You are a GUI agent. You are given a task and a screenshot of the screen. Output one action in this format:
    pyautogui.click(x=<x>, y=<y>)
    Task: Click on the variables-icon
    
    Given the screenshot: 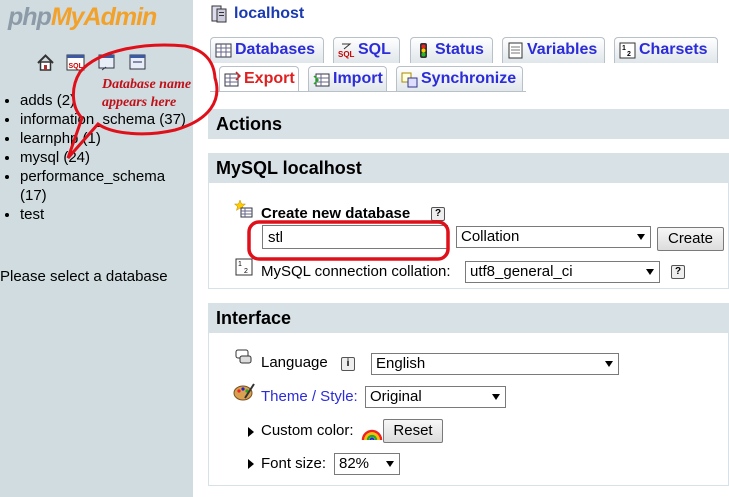 What is the action you would take?
    pyautogui.click(x=515, y=50)
    